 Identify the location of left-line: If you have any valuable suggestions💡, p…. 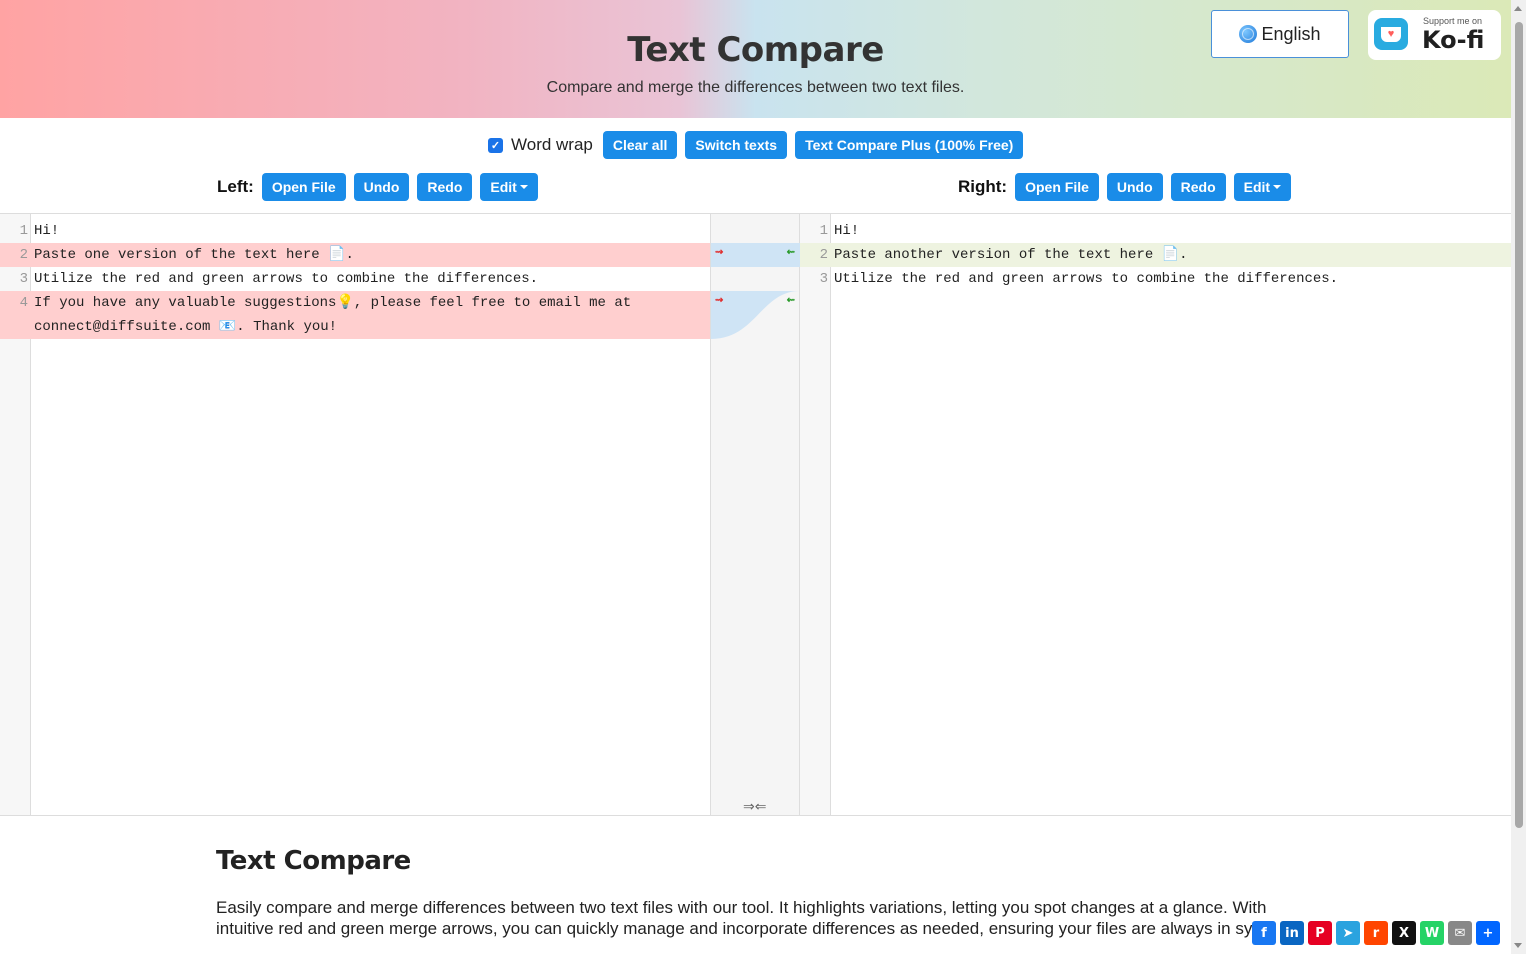
(333, 303).